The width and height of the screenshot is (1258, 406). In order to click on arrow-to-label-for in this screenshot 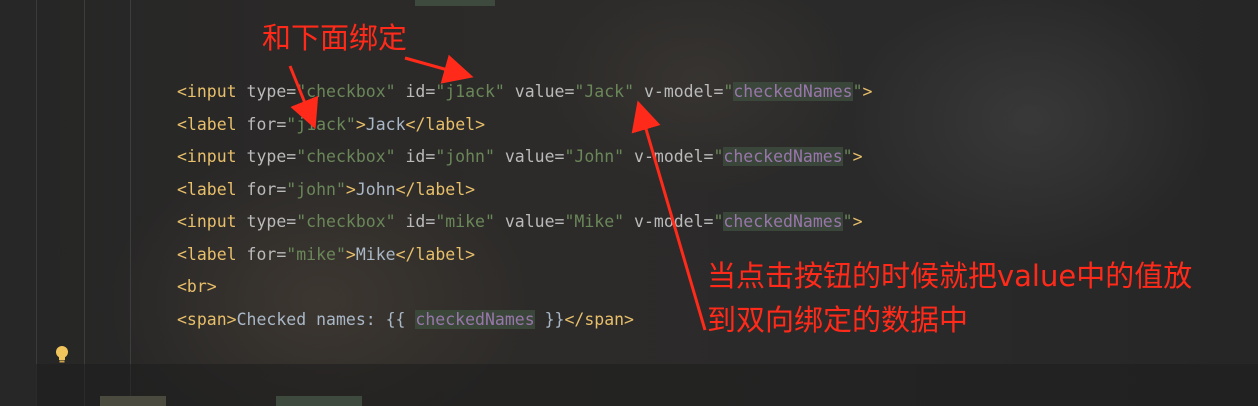, I will do `click(303, 97)`.